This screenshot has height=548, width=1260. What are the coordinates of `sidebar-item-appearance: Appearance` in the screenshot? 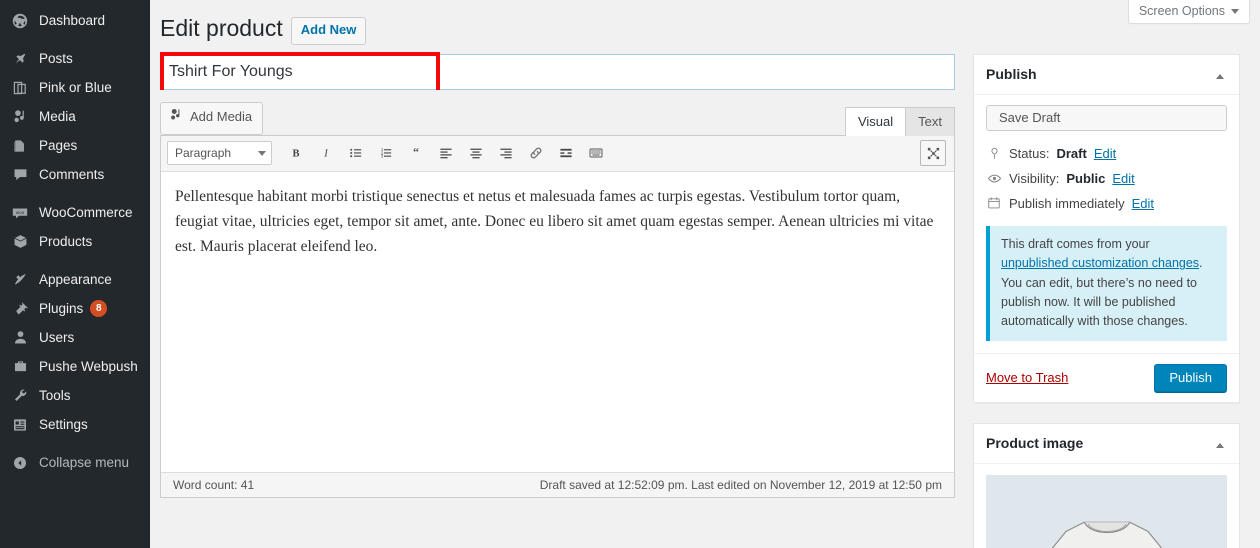 It's located at (75, 279).